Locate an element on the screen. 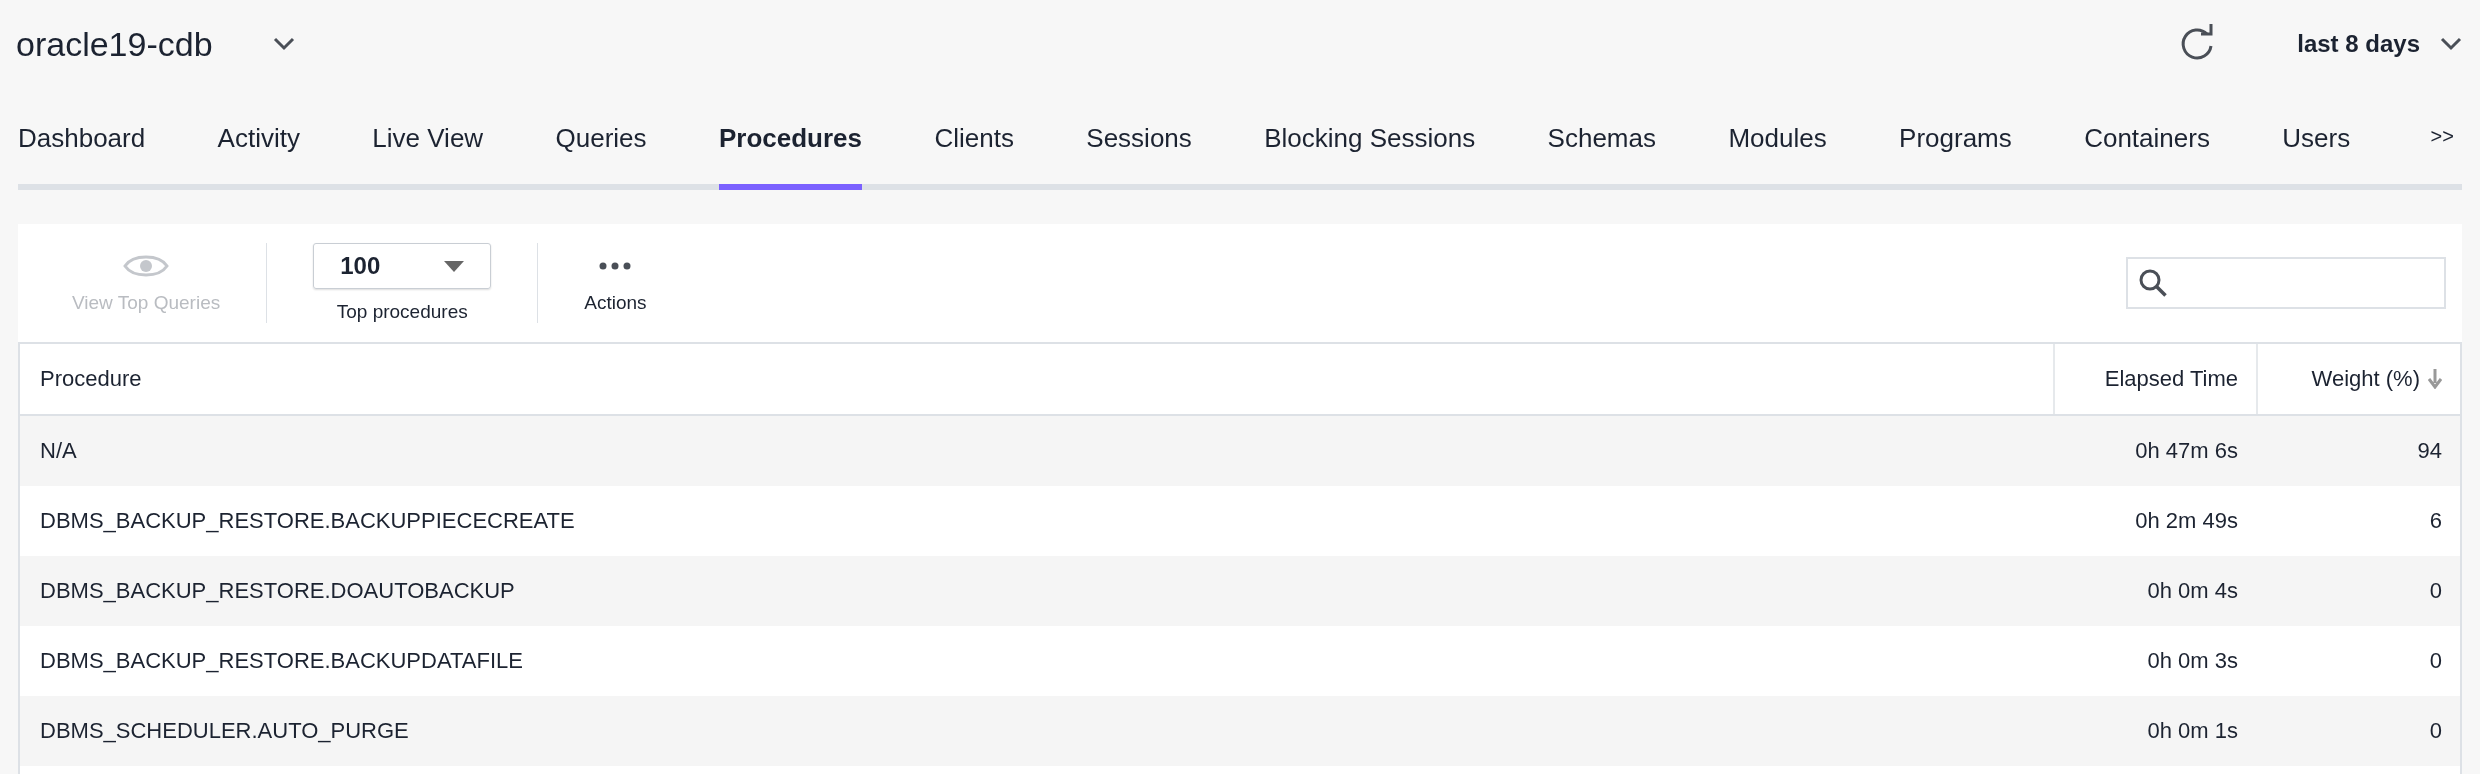  database-dropdown is located at coordinates (283, 44).